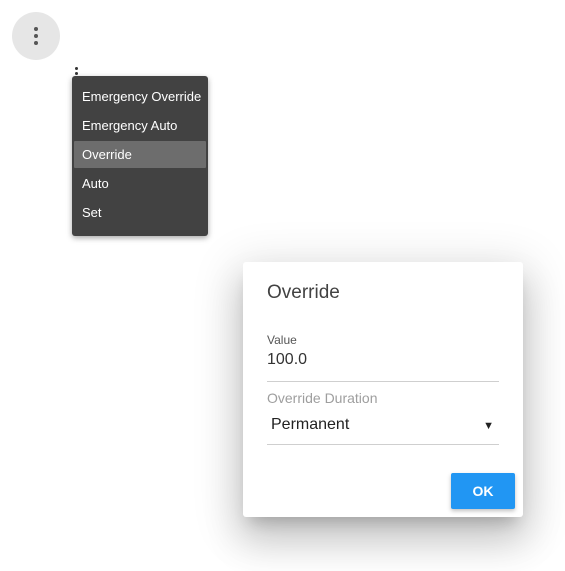 The height and width of the screenshot is (571, 565). Describe the element at coordinates (488, 426) in the screenshot. I see `dropdown-arrow-icon: ▼` at that location.